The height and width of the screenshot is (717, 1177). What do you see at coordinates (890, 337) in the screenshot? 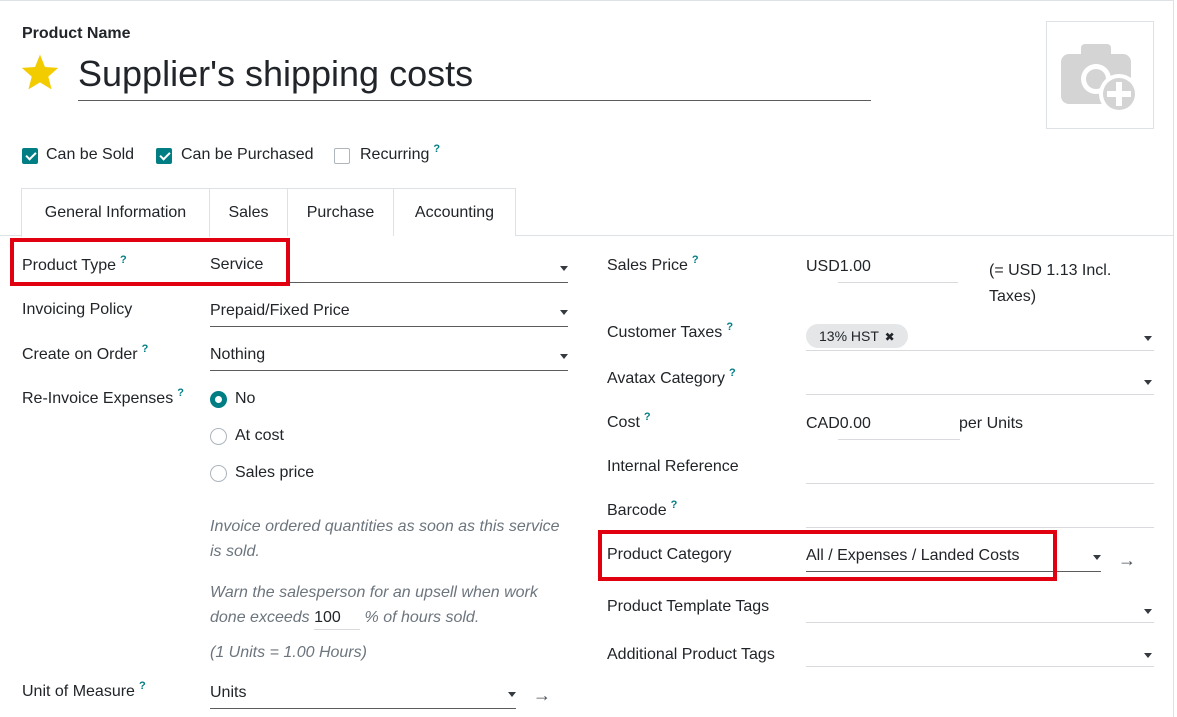
I see `close-icon: ✖` at bounding box center [890, 337].